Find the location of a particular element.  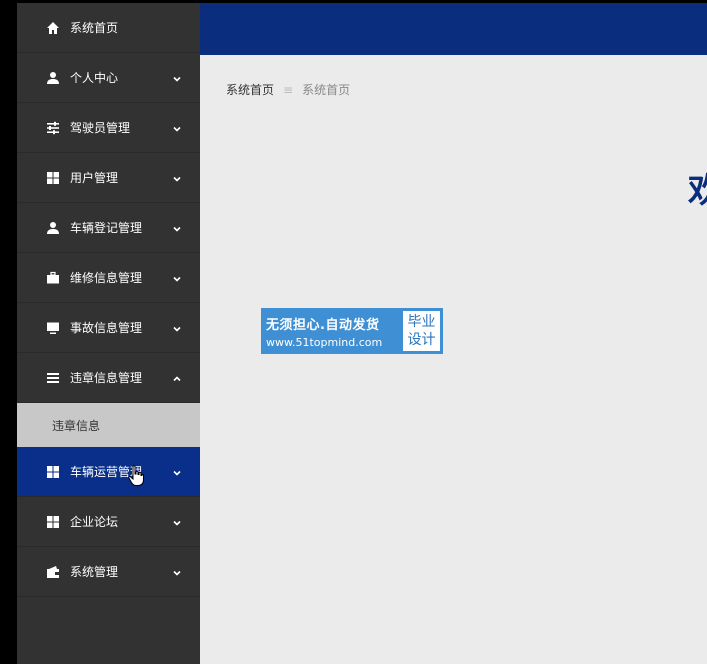

sidebar-item-personal-center: 个人中心 is located at coordinates (108, 78).